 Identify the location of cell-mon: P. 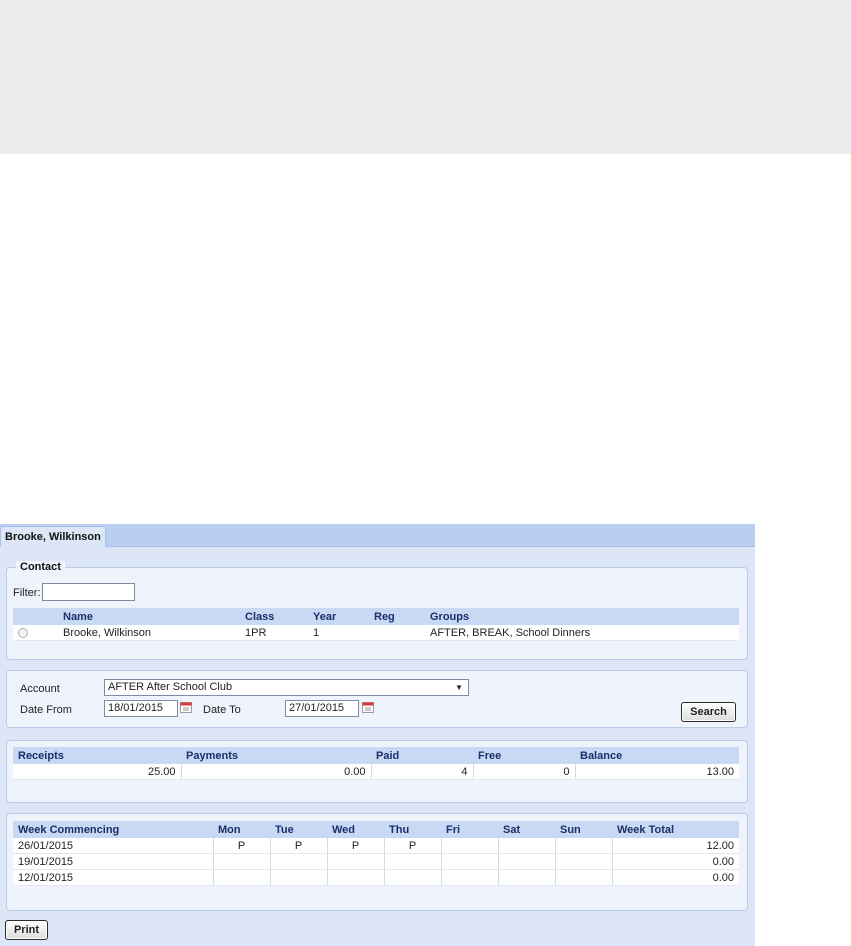
(241, 846).